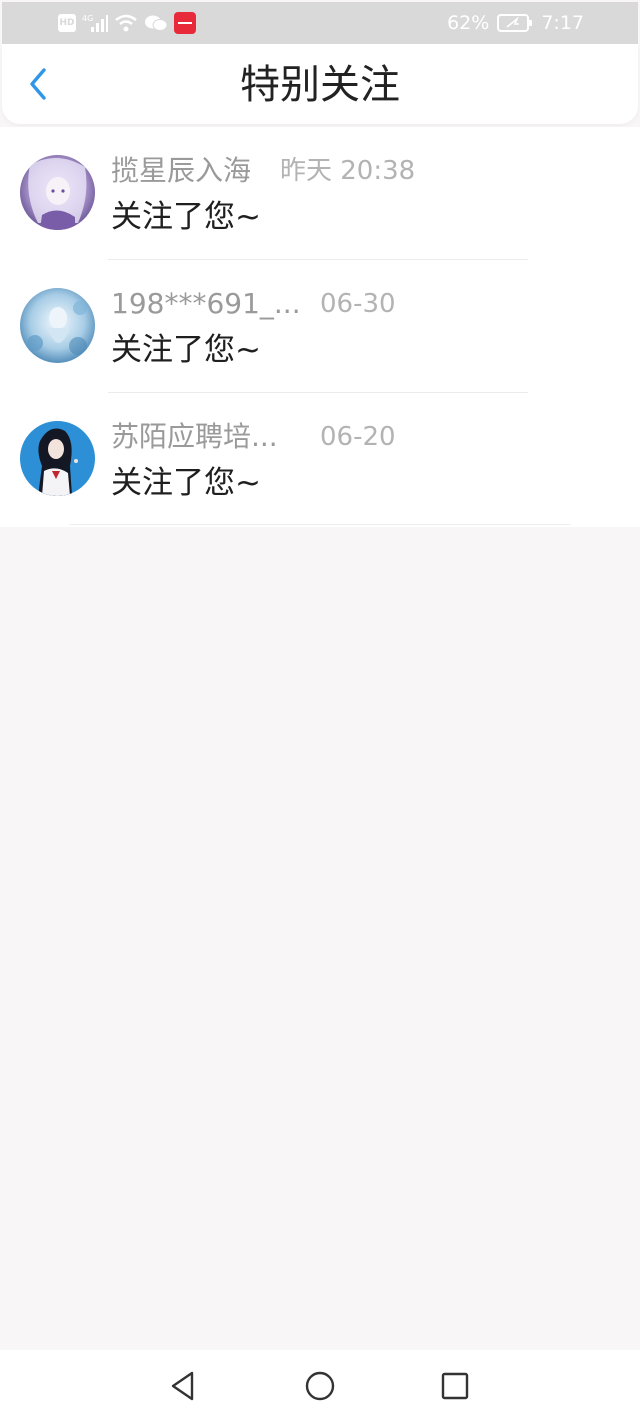  I want to click on list-item: 苏陌应聘培... 06-20 关注了您~, so click(320, 459).